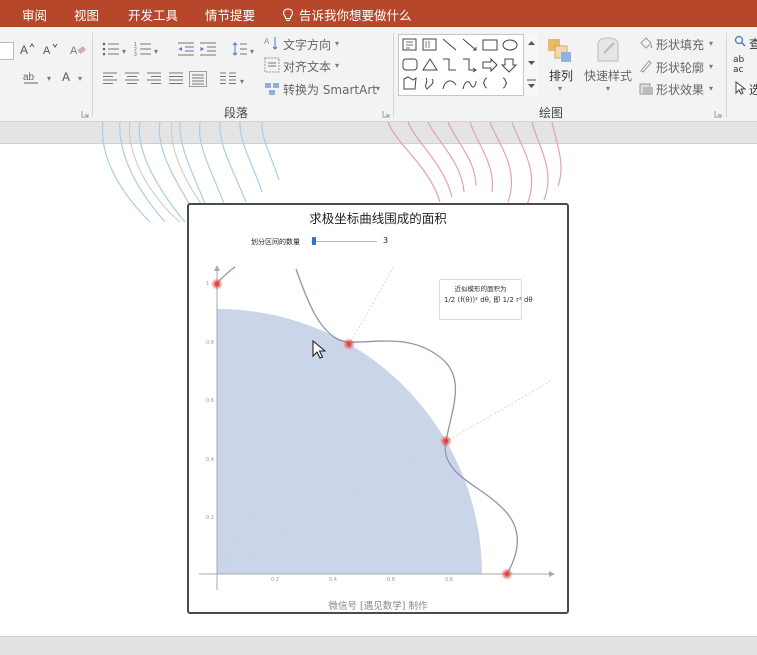 This screenshot has width=757, height=655. Describe the element at coordinates (460, 64) in the screenshot. I see `shapes-gallery-icons` at that location.